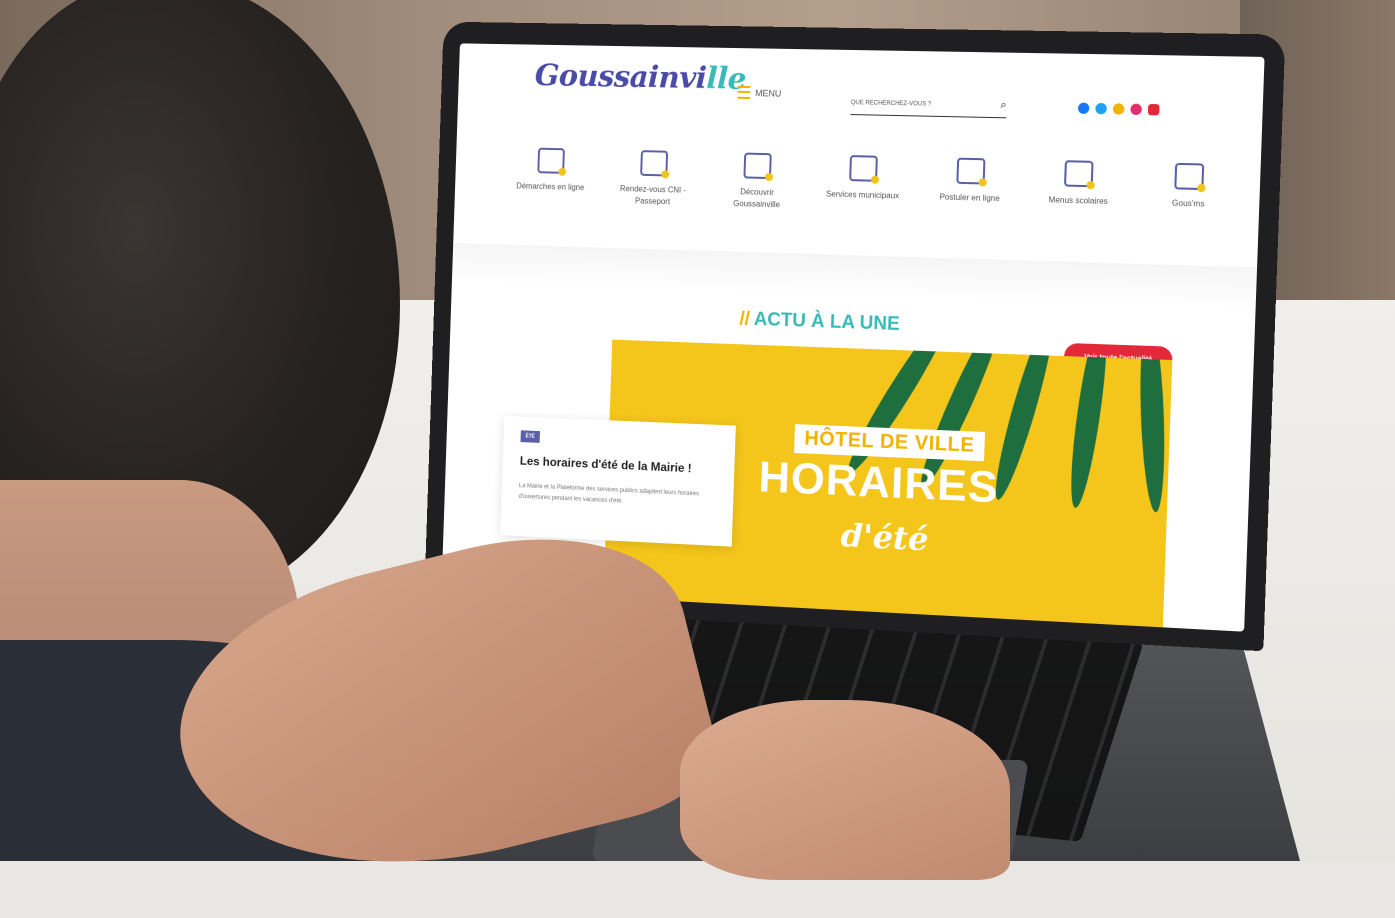 This screenshot has width=1395, height=918. What do you see at coordinates (970, 187) in the screenshot?
I see `service-postuler: Postuler en ligne` at bounding box center [970, 187].